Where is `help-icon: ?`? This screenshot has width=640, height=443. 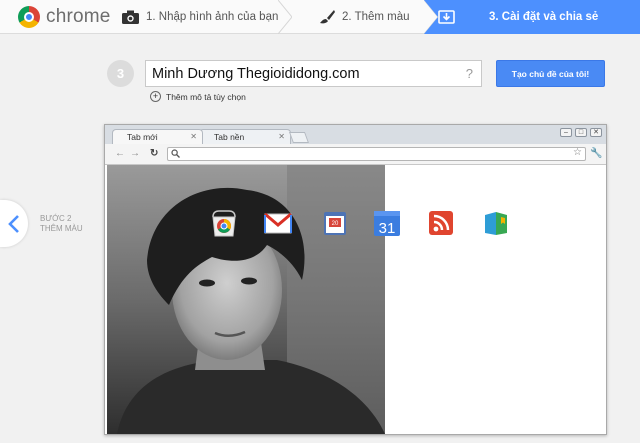
help-icon: ? is located at coordinates (469, 73).